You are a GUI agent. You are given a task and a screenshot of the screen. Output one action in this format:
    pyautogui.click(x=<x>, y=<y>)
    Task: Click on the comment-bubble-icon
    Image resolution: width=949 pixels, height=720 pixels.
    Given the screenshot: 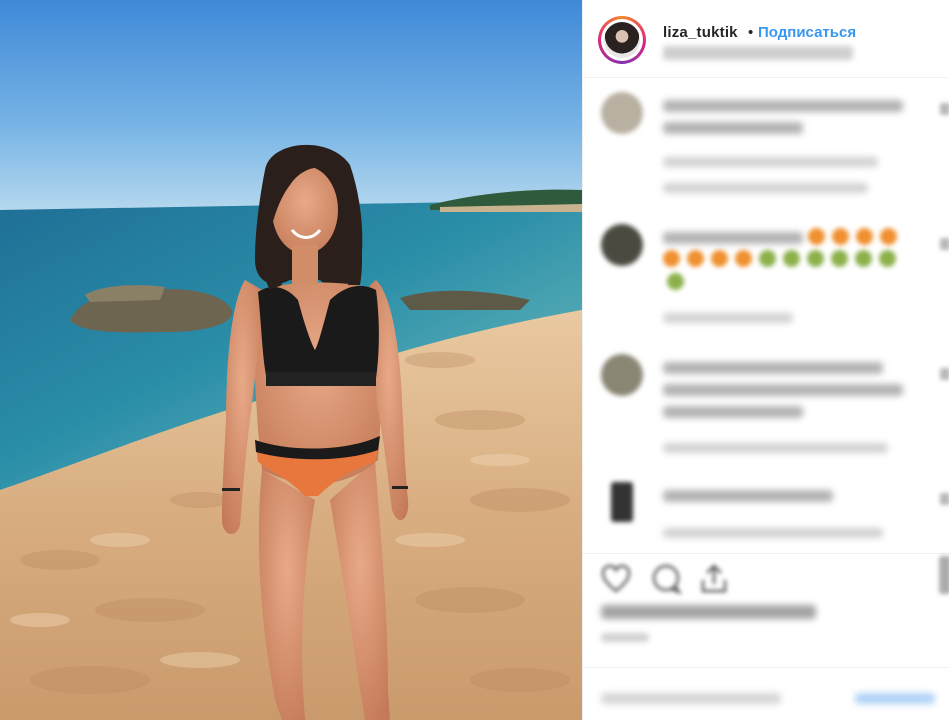 What is the action you would take?
    pyautogui.click(x=666, y=579)
    